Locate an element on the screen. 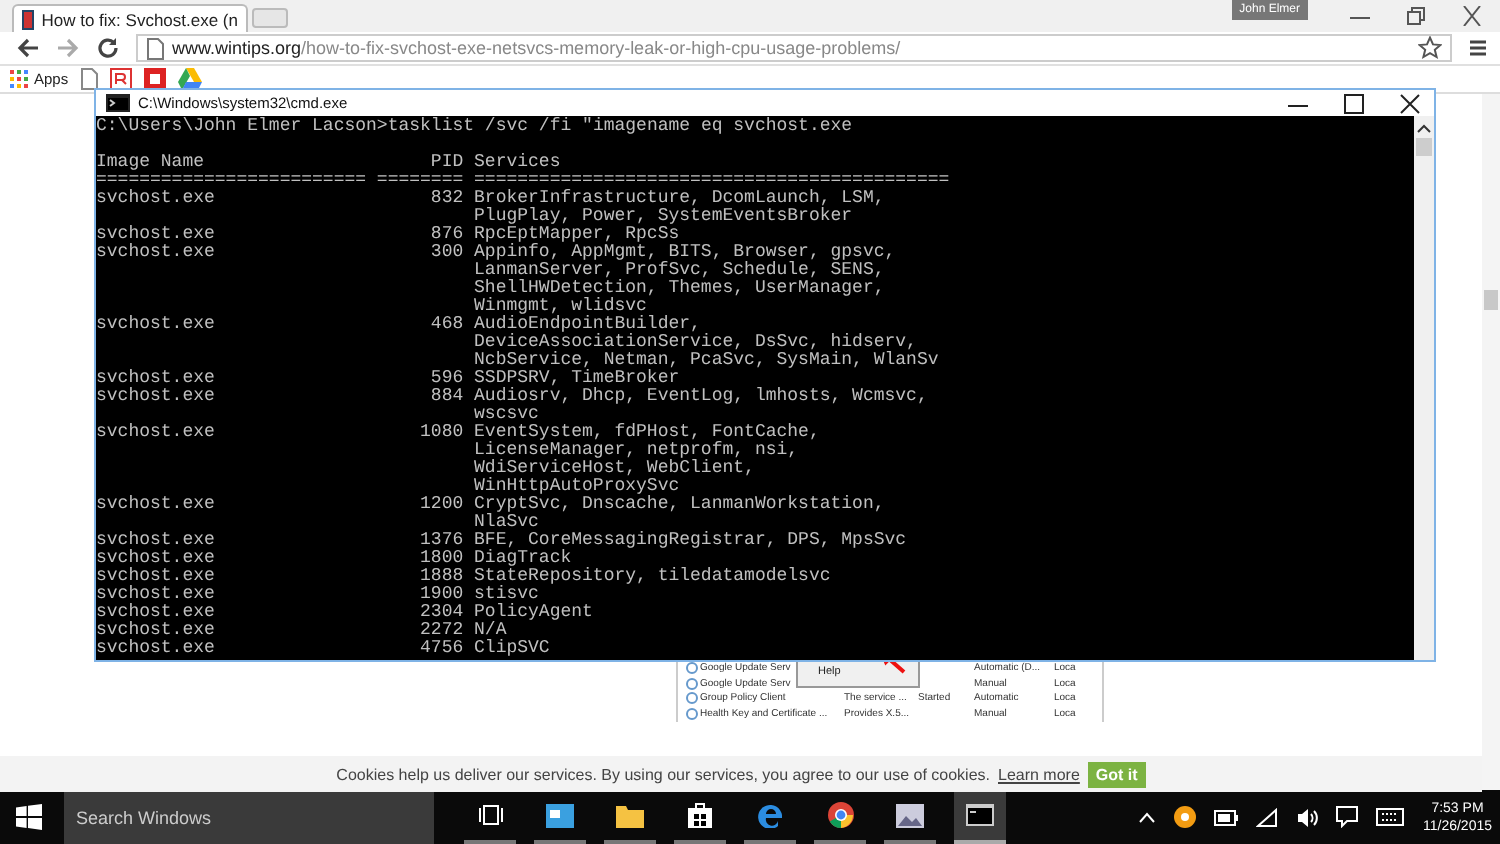  service-list-line: ClipSVC is located at coordinates (512, 649).